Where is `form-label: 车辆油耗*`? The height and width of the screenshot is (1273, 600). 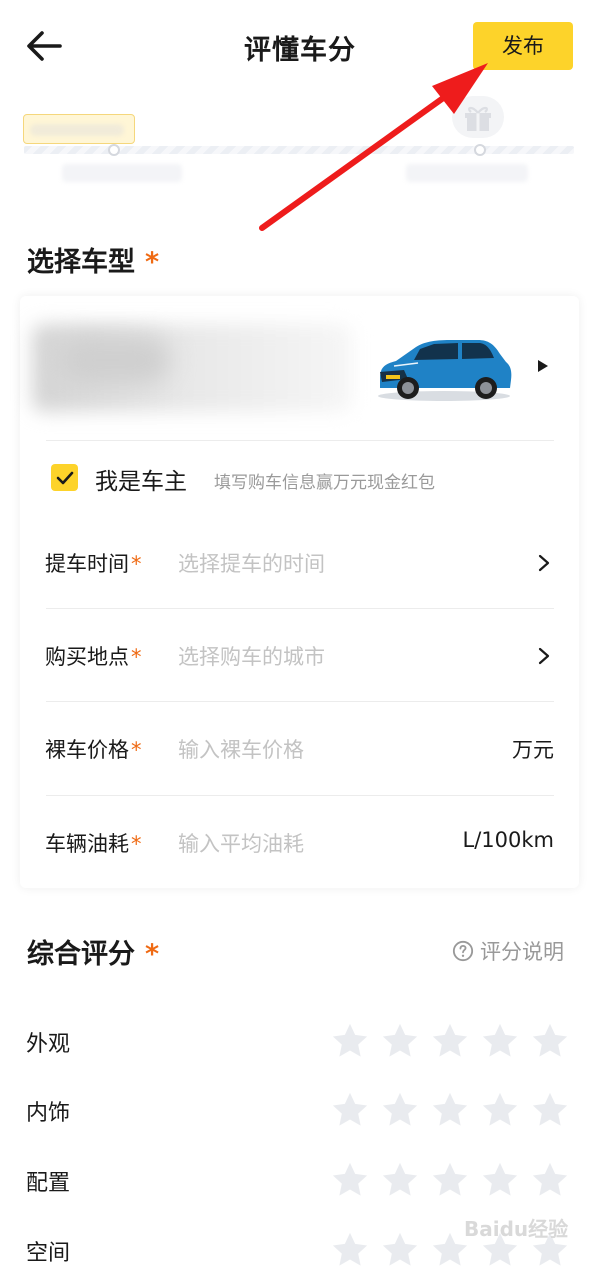 form-label: 车辆油耗* is located at coordinates (93, 843).